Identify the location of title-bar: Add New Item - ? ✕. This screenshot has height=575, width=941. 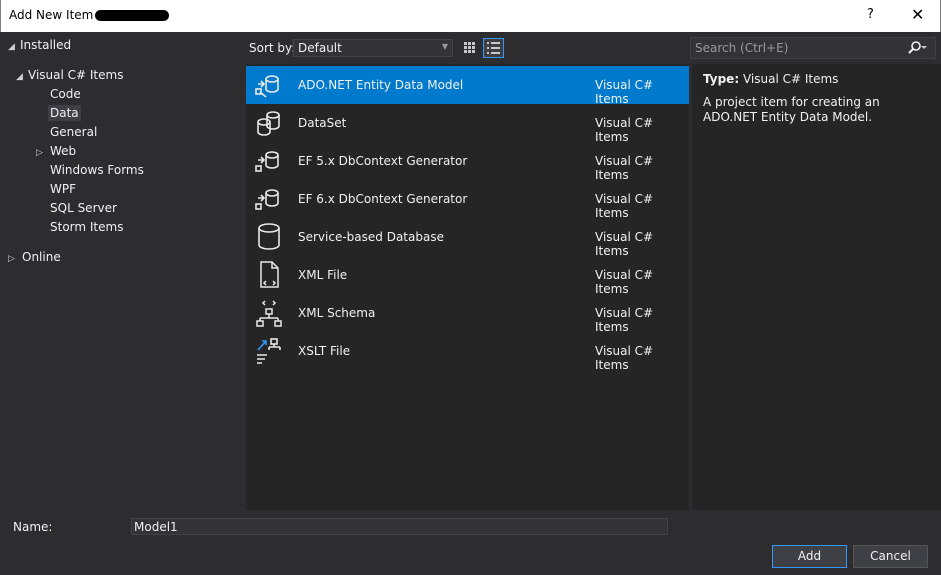
(470, 16).